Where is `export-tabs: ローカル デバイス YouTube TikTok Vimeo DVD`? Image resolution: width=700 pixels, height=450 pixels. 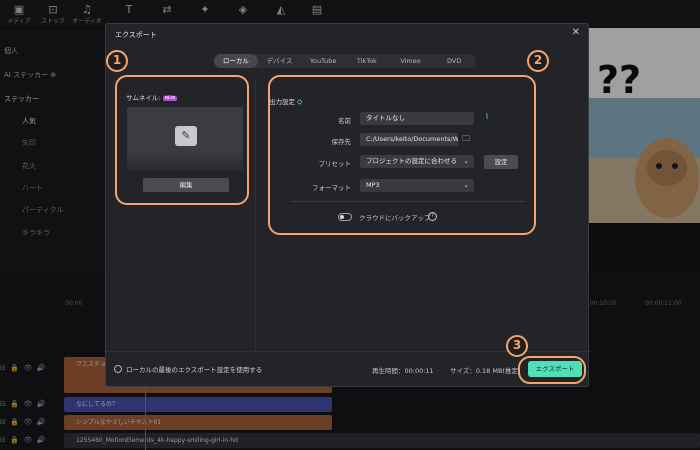 export-tabs: ローカル デバイス YouTube TikTok Vimeo DVD is located at coordinates (345, 61).